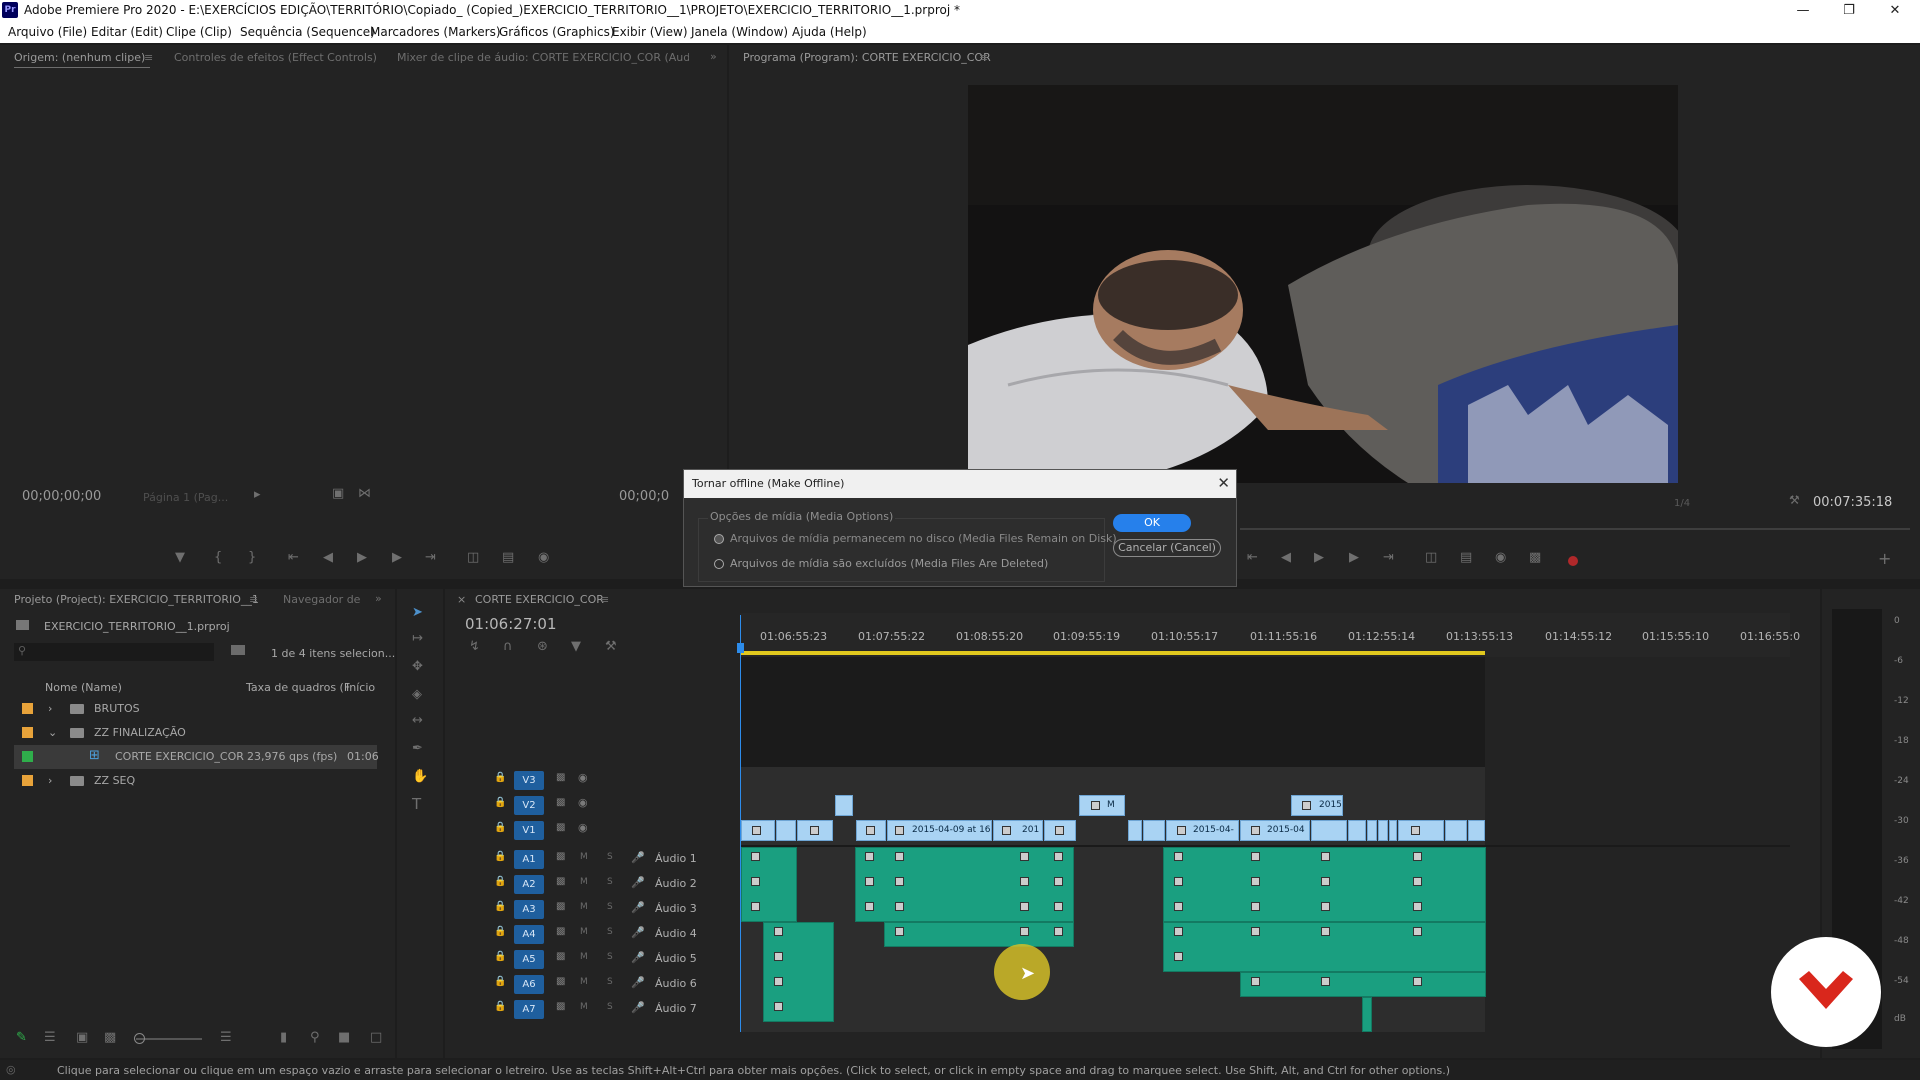  I want to click on lift-icon: ◫, so click(1431, 557).